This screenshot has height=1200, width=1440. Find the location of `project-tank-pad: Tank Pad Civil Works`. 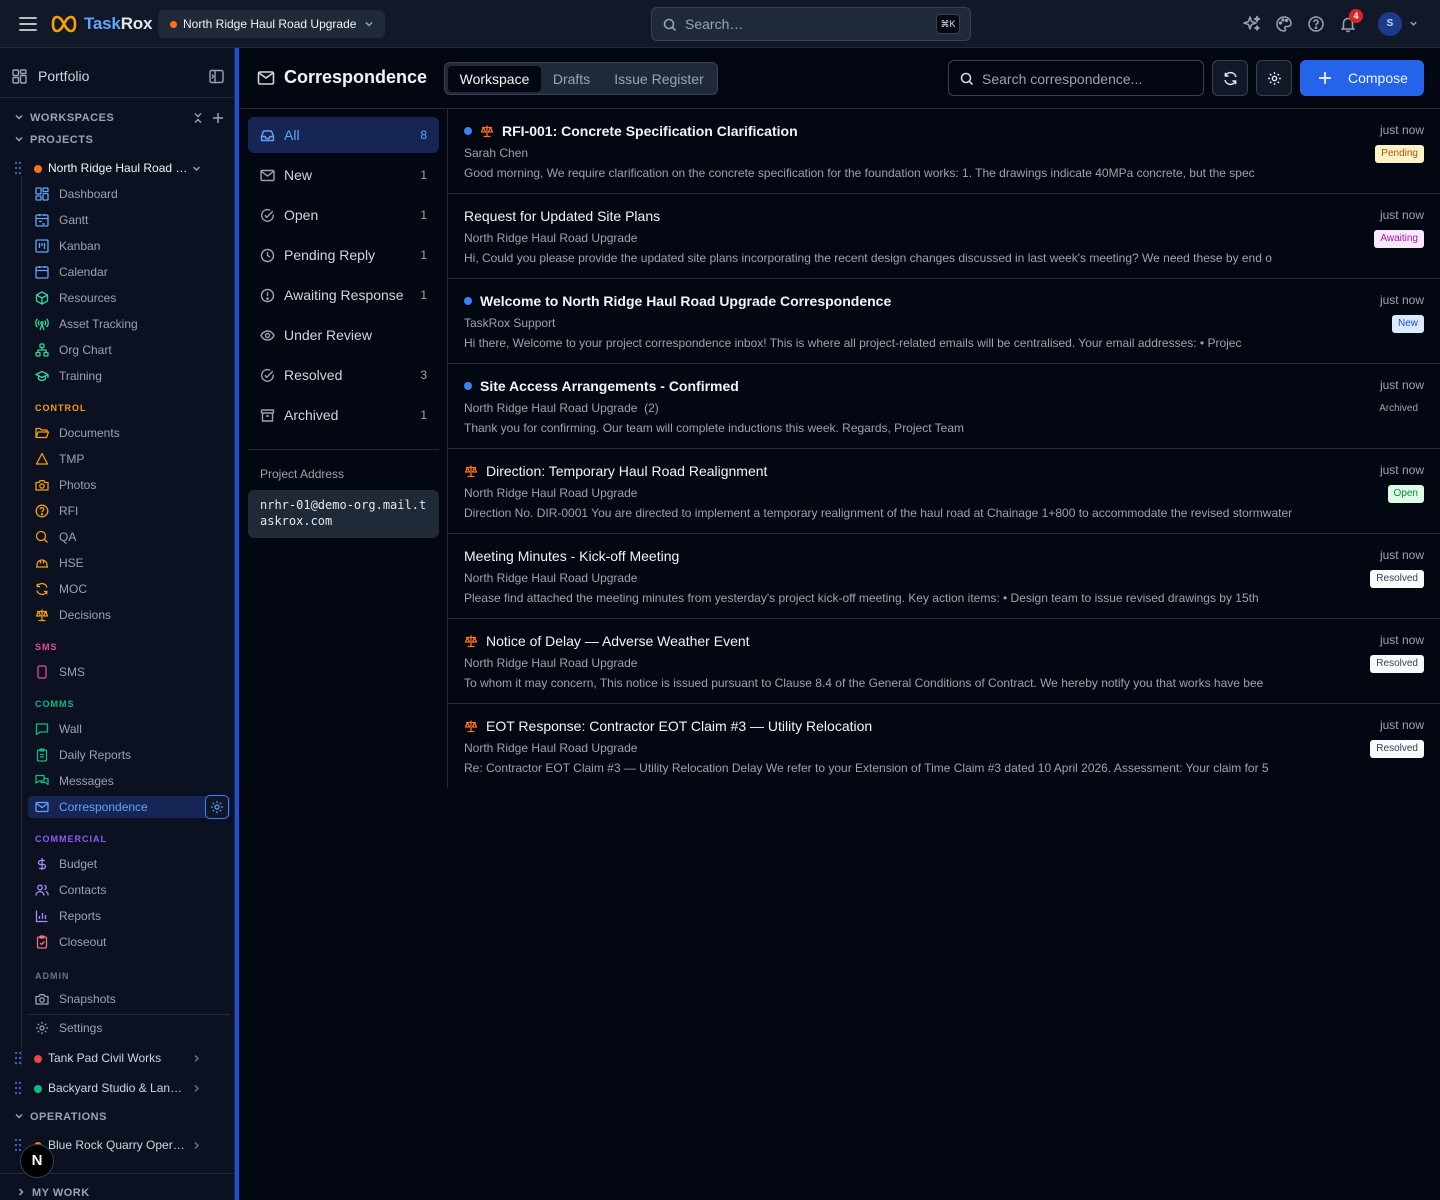

project-tank-pad: Tank Pad Civil Works is located at coordinates (117, 1058).